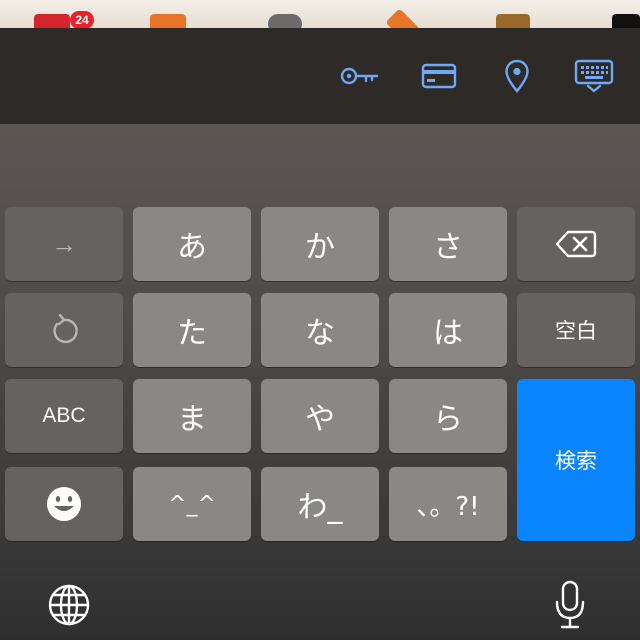 This screenshot has height=640, width=640. Describe the element at coordinates (320, 419) in the screenshot. I see `kana-key-ya-label: や` at that location.